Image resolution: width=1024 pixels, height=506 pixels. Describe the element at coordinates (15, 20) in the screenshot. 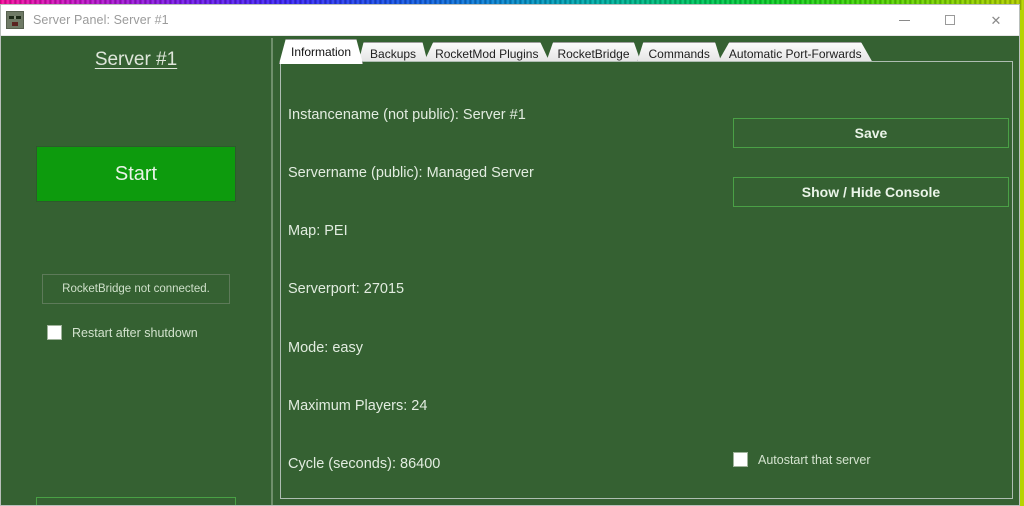

I see `zombie-face-icon` at that location.